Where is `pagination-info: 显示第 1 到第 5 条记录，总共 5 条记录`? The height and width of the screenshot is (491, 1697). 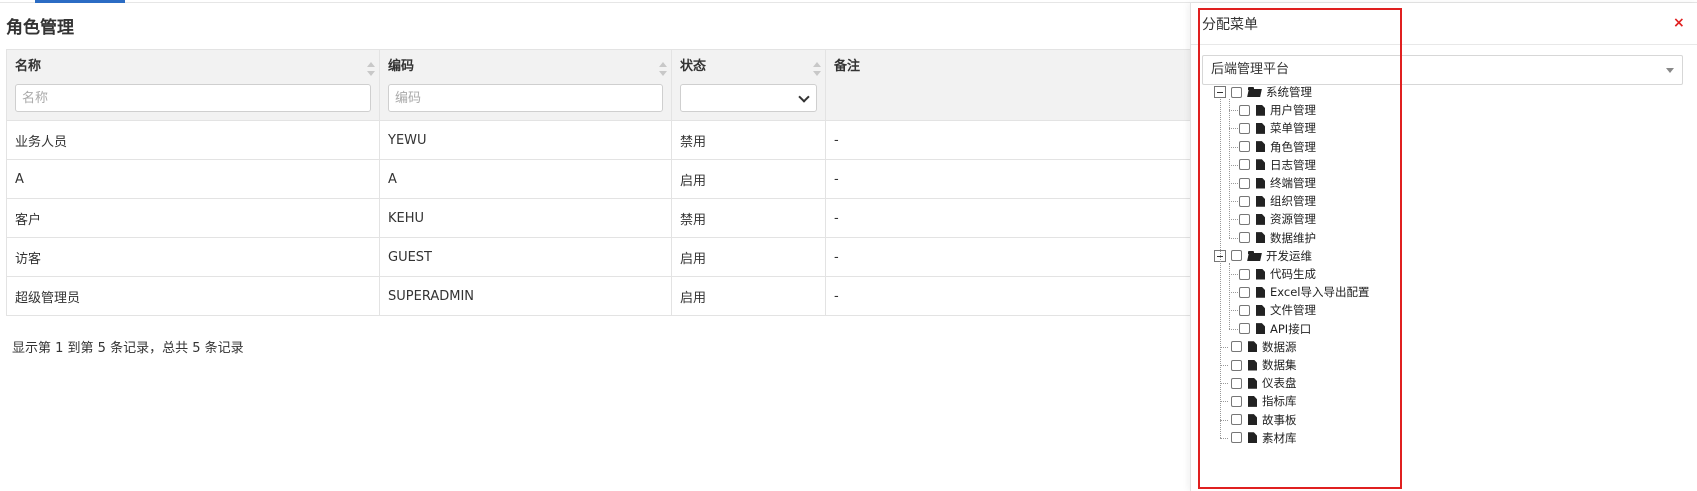 pagination-info: 显示第 1 到第 5 条记录，总共 5 条记录 is located at coordinates (128, 348).